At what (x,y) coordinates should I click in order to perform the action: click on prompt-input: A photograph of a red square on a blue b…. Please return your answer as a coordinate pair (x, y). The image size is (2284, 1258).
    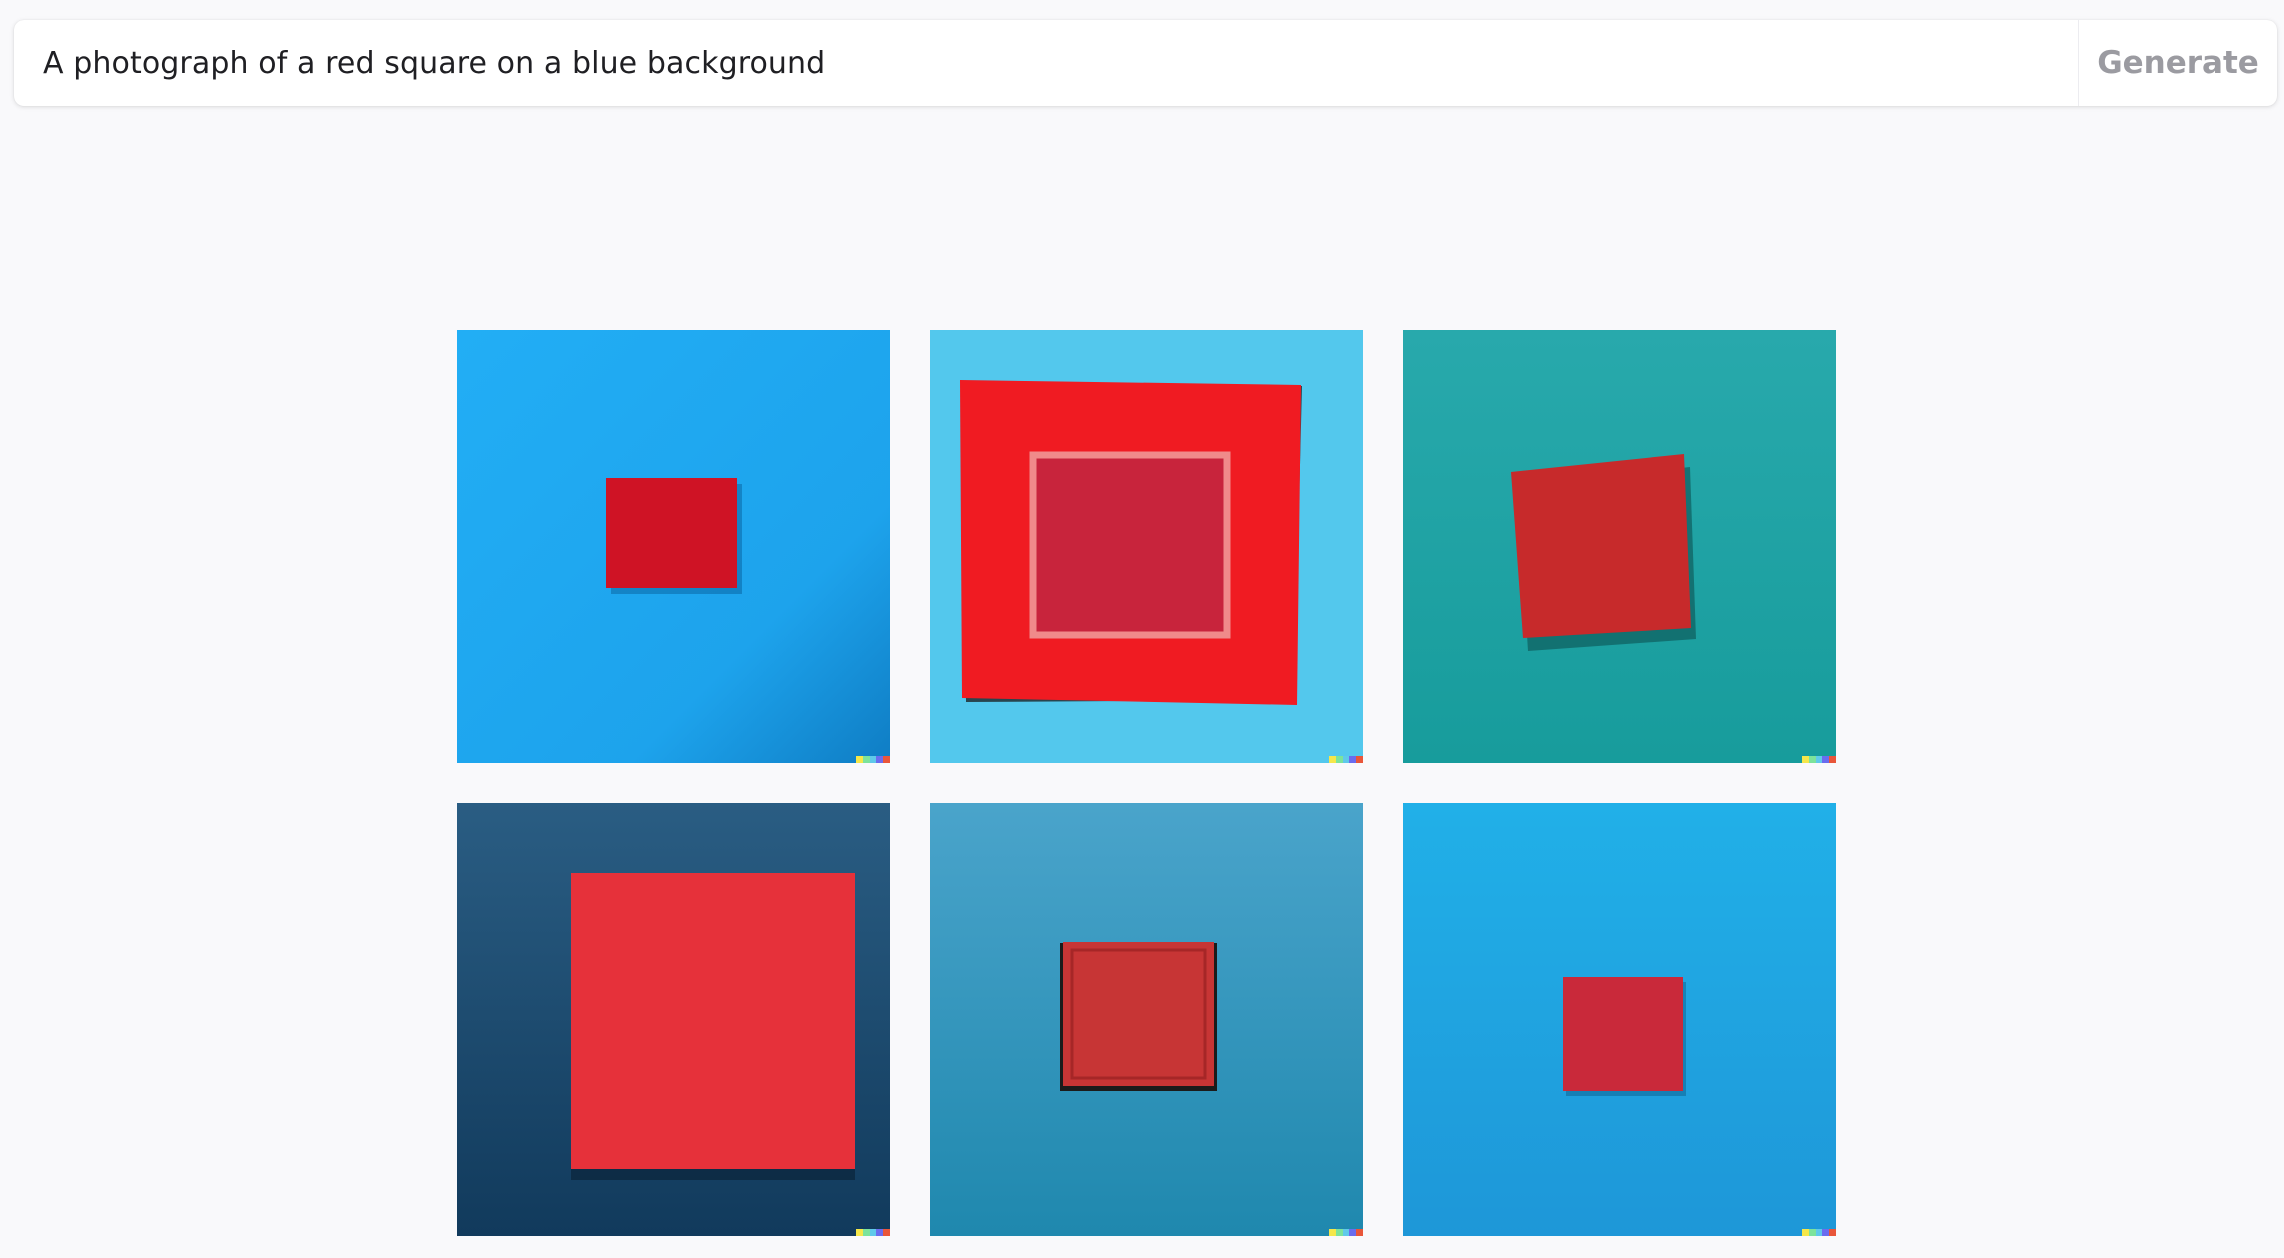
    Looking at the image, I should click on (1046, 63).